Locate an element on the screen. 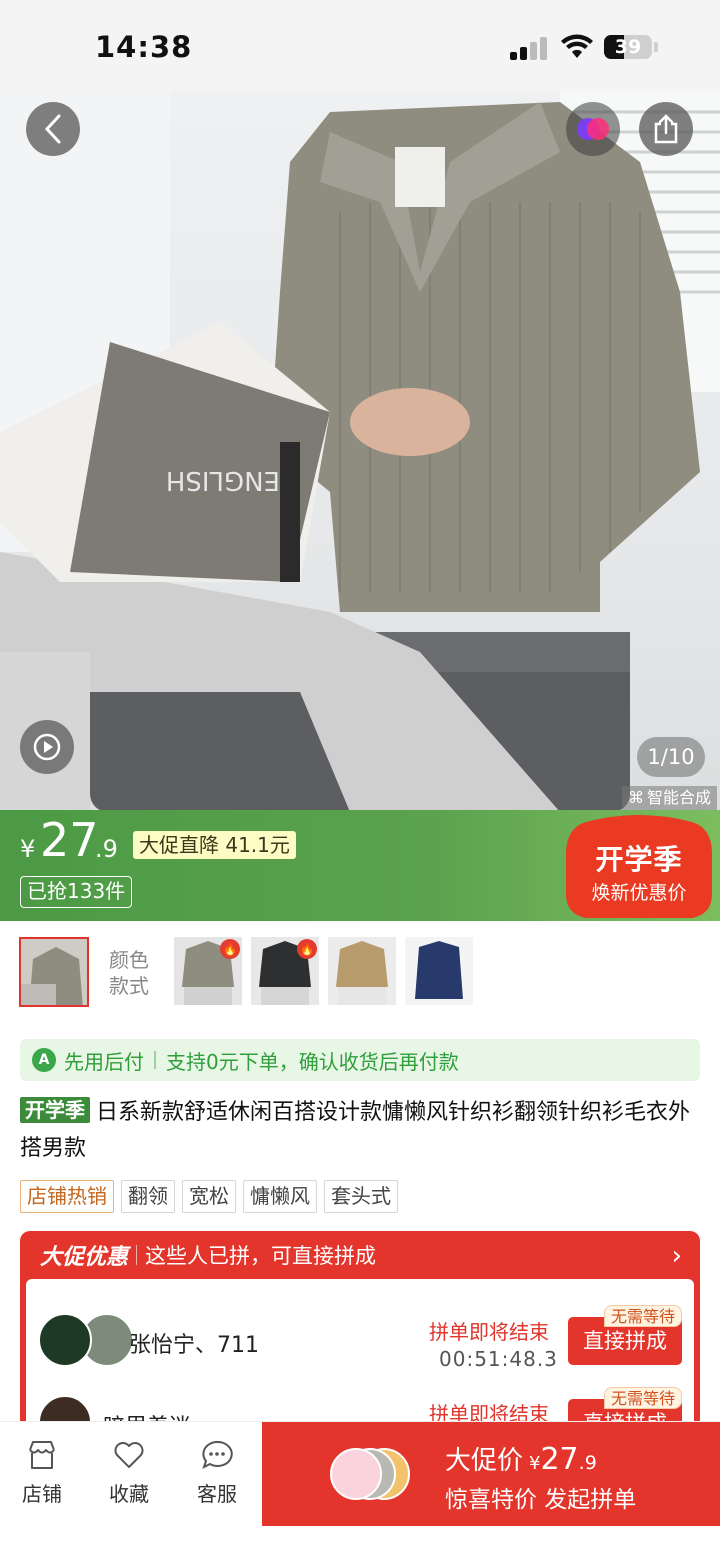 The width and height of the screenshot is (720, 1561). pay-later-name: 先用后付 is located at coordinates (104, 1061).